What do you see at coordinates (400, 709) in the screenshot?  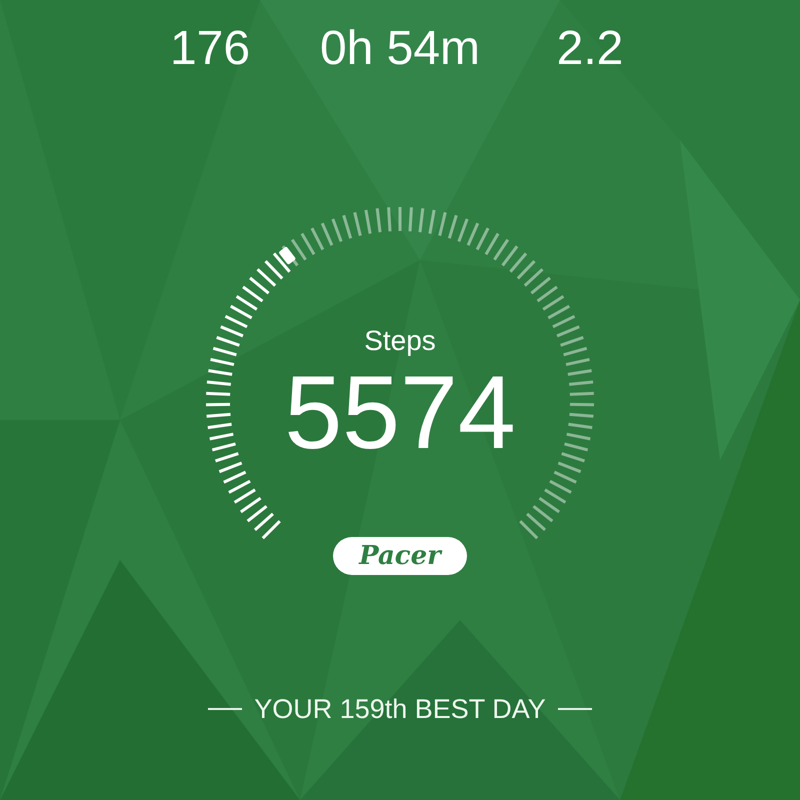 I see `best-day-text: YOUR 159th BEST DAY` at bounding box center [400, 709].